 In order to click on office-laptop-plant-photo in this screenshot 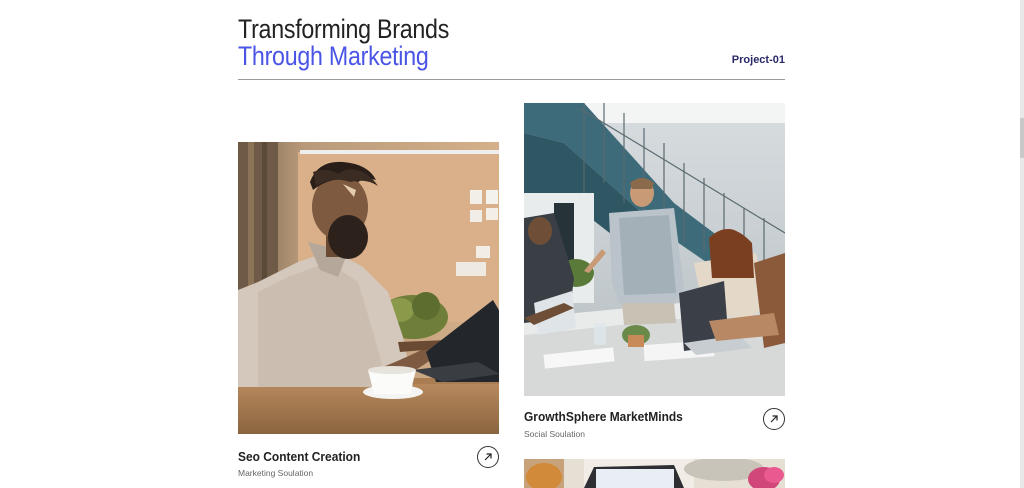, I will do `click(654, 473)`.